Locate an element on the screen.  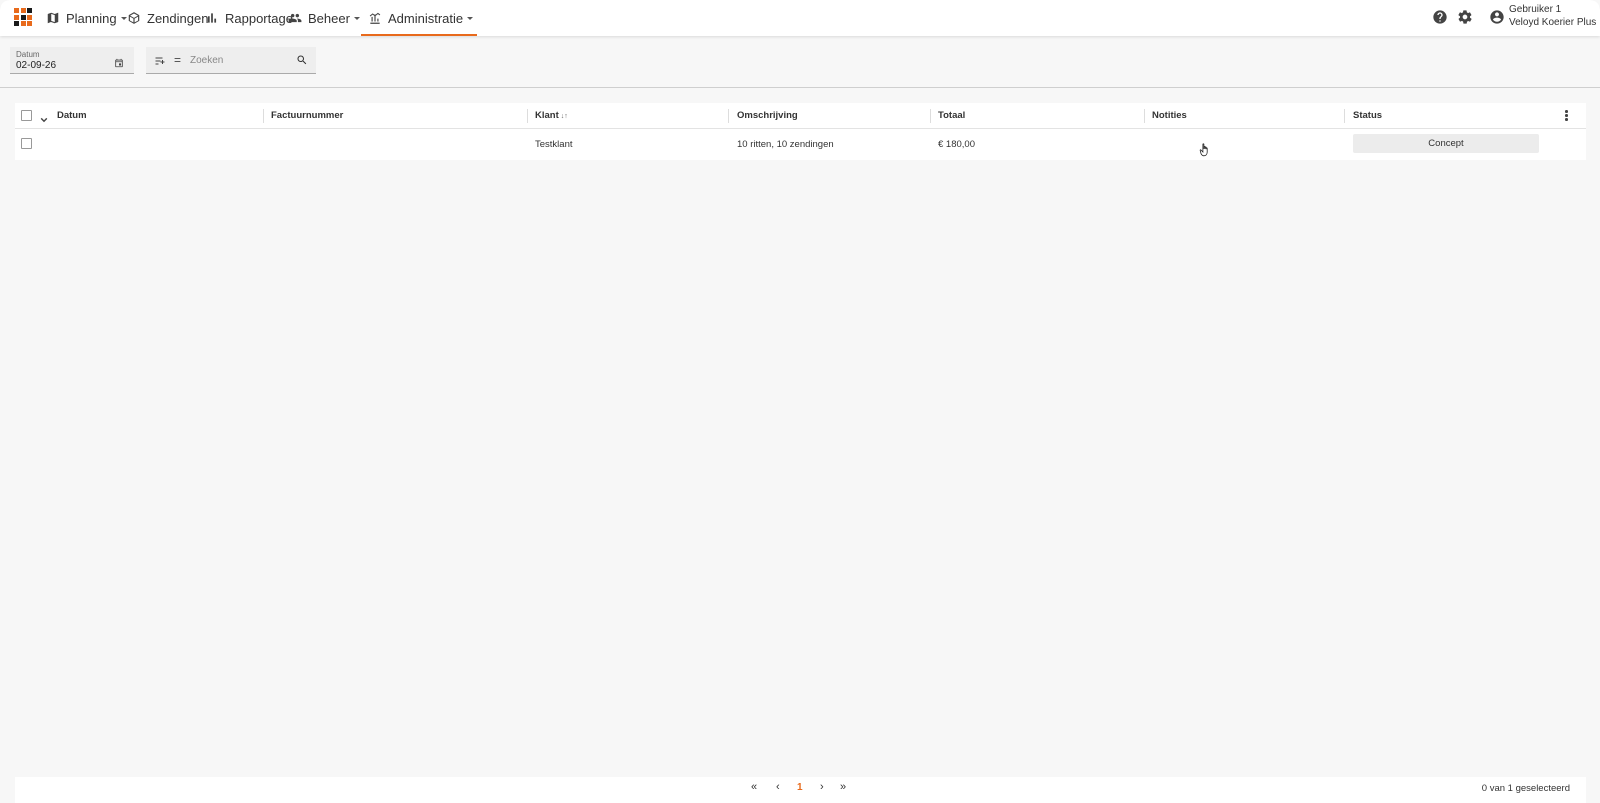
column-header-klant: Klant ↓↑ is located at coordinates (551, 116).